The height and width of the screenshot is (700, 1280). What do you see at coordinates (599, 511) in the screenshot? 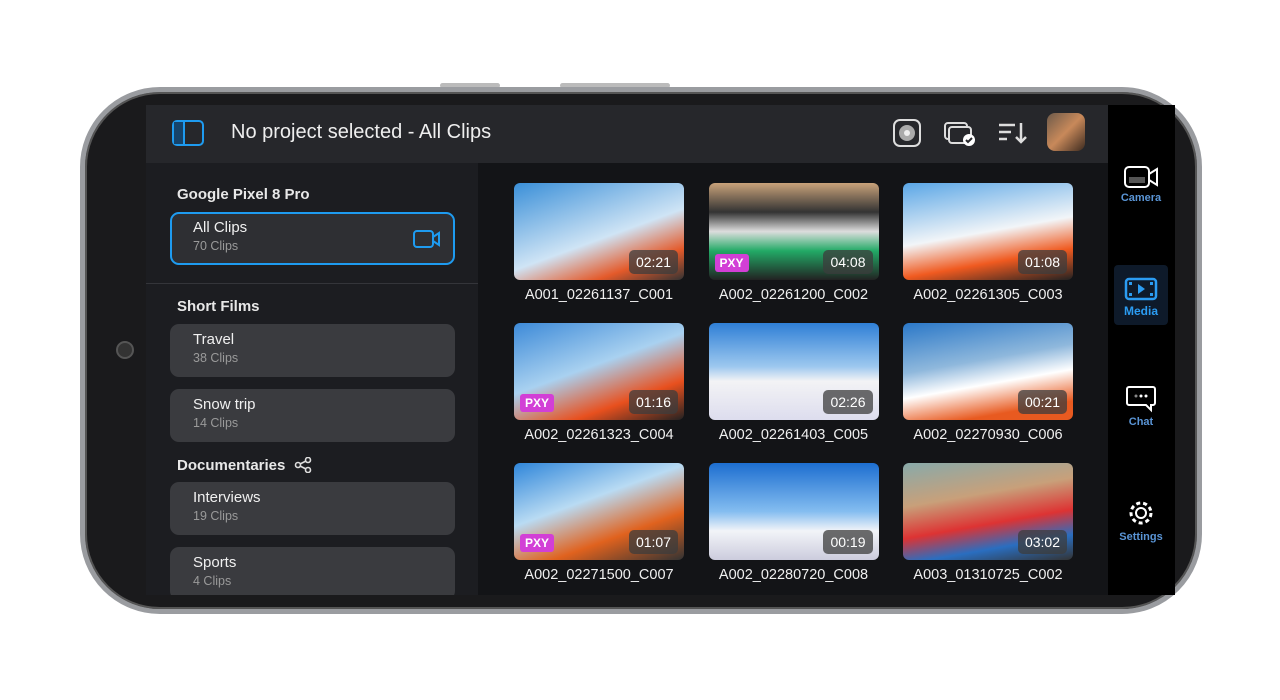
I see `clip-thumbnail: PXY 01:07` at bounding box center [599, 511].